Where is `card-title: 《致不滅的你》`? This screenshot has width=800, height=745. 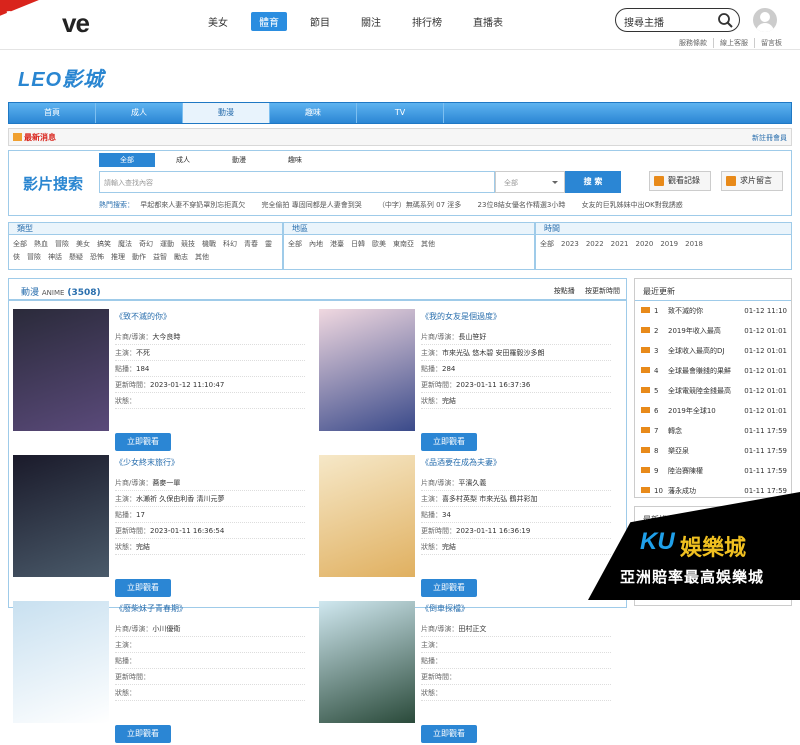 card-title: 《致不滅的你》 is located at coordinates (210, 316).